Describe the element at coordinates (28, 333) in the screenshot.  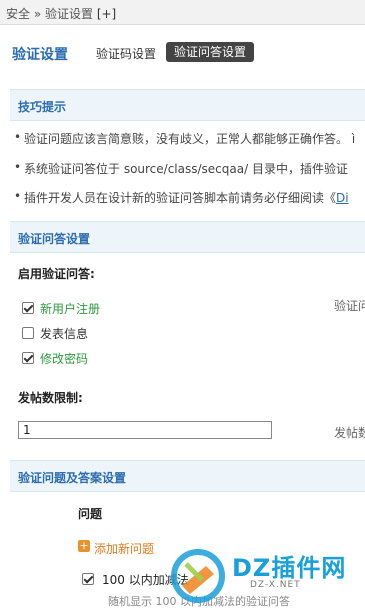
I see `checkbox-post` at that location.